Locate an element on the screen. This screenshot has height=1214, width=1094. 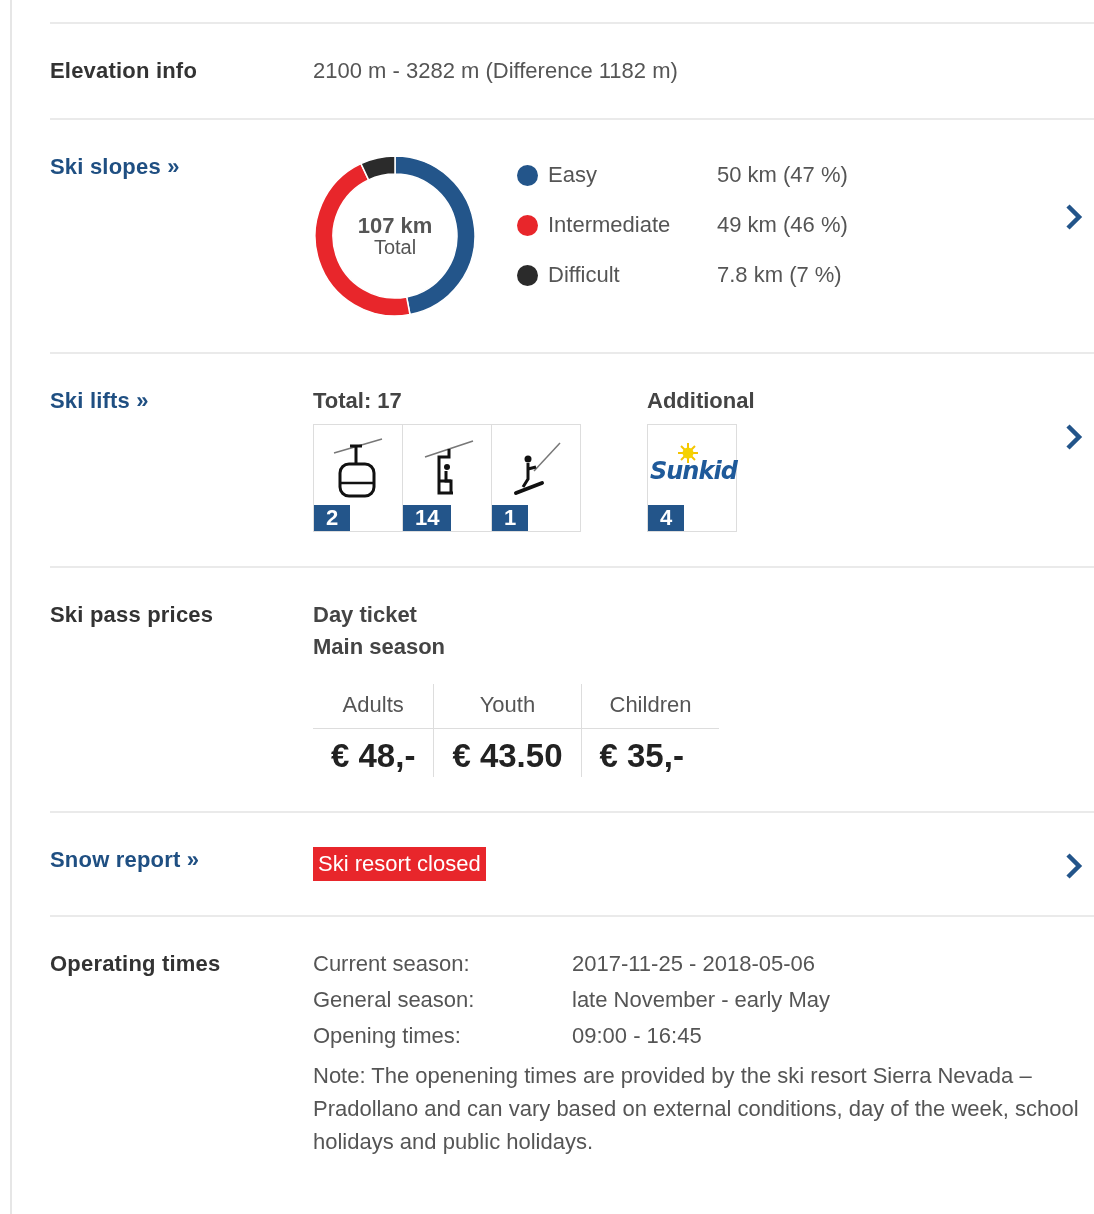
lifts-total: Total: 17 is located at coordinates (358, 401).